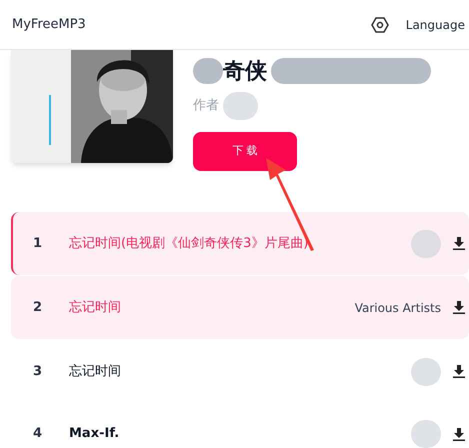  What do you see at coordinates (245, 72) in the screenshot?
I see `album-title: 奇侠` at bounding box center [245, 72].